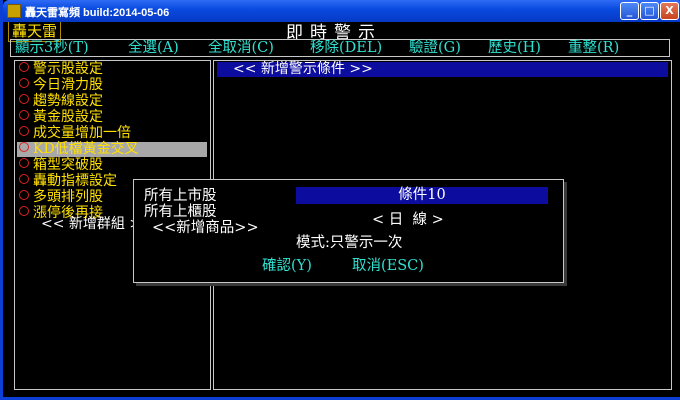 The image size is (680, 400). Describe the element at coordinates (442, 69) in the screenshot. I see `add-condition-item: << 新增警示條件 >>` at that location.